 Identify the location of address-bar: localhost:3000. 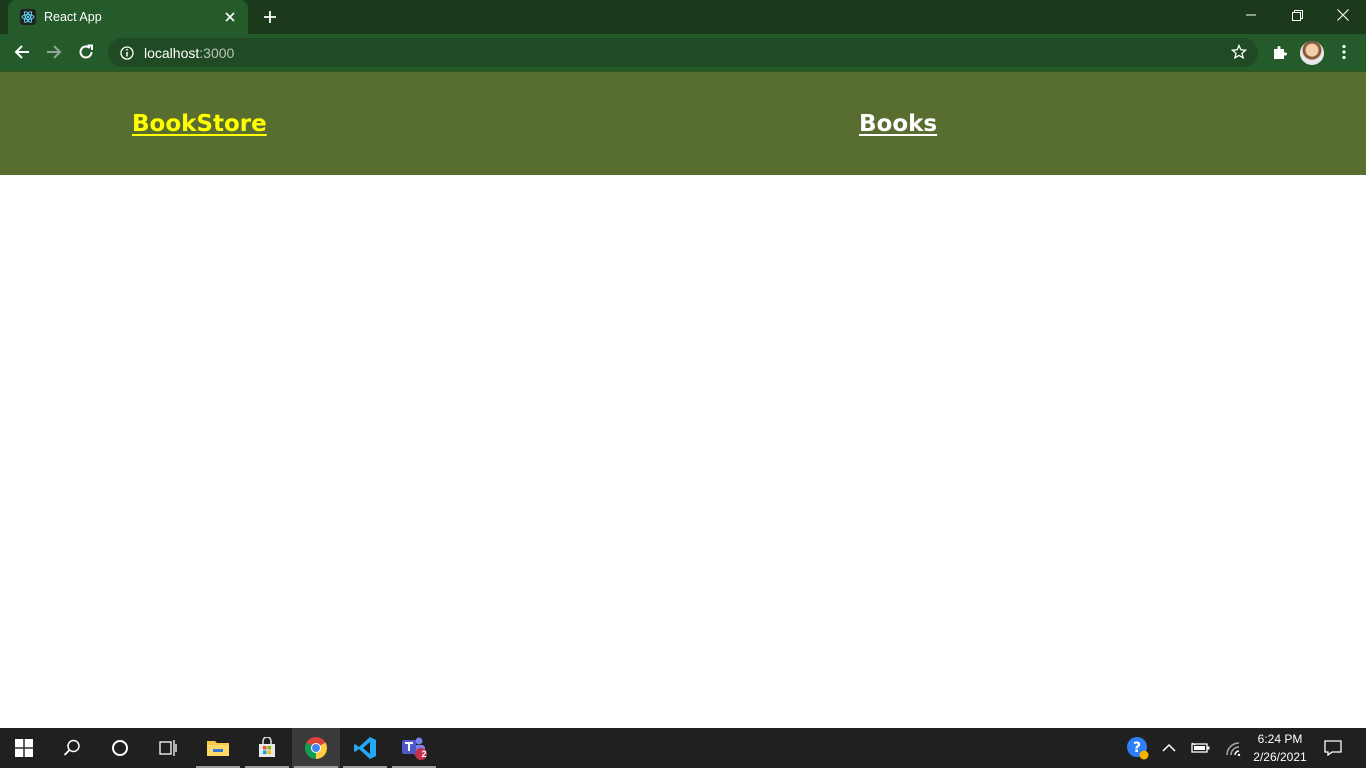
(683, 52).